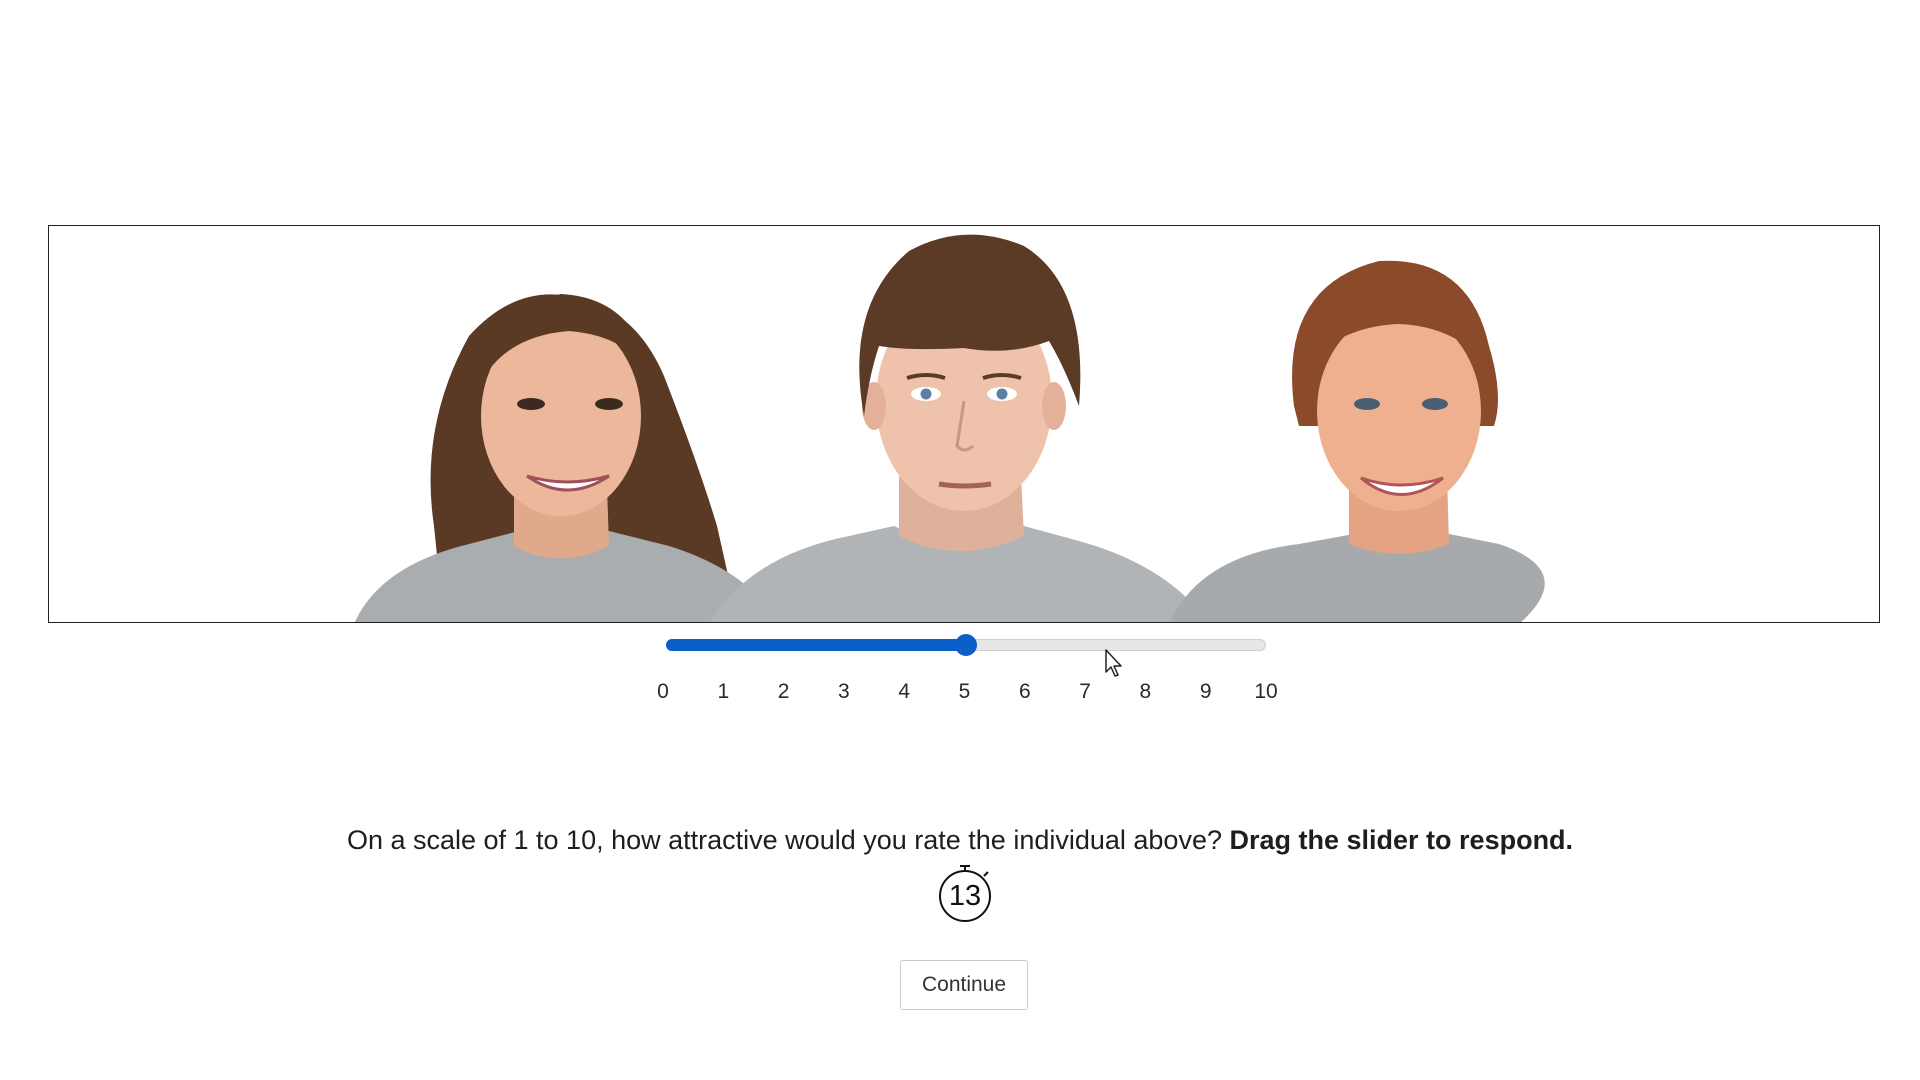 This screenshot has height=1080, width=1920. Describe the element at coordinates (1113, 663) in the screenshot. I see `mouse-pointer-icon` at that location.